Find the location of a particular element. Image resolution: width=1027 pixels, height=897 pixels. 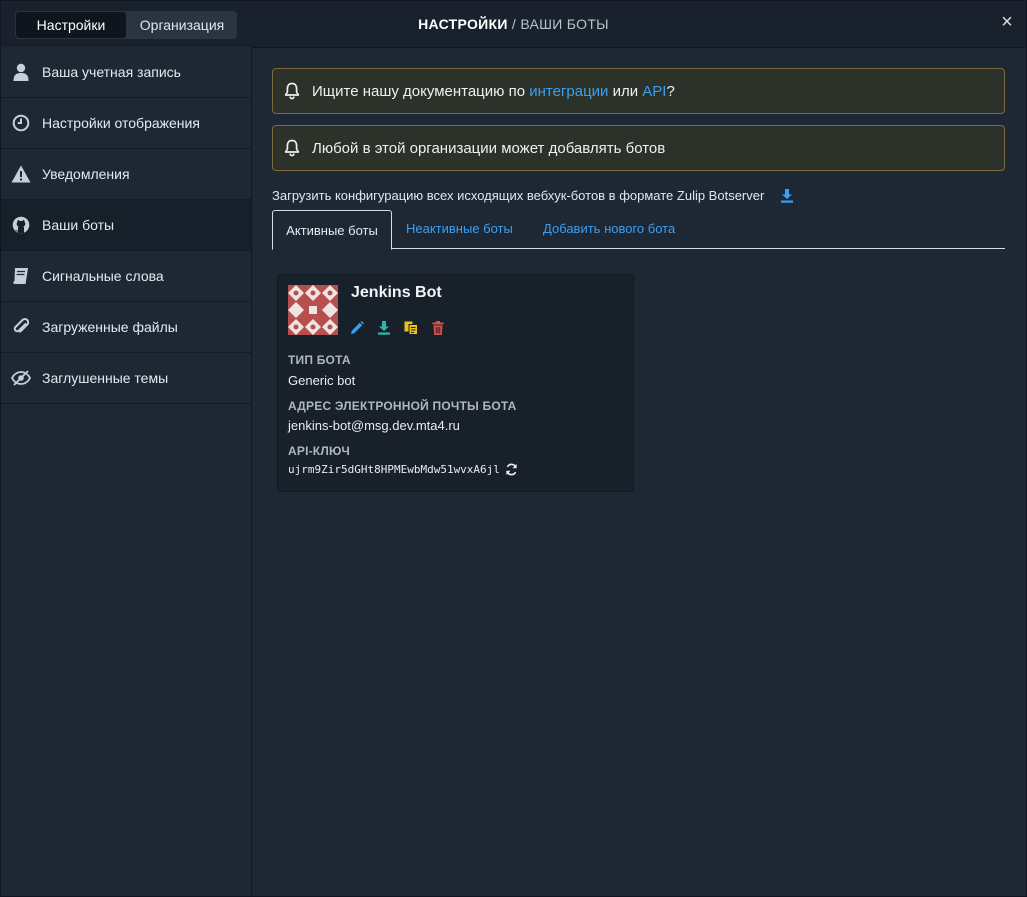

sidebar-item-uploaded-files: Загруженные файлы is located at coordinates (126, 327).